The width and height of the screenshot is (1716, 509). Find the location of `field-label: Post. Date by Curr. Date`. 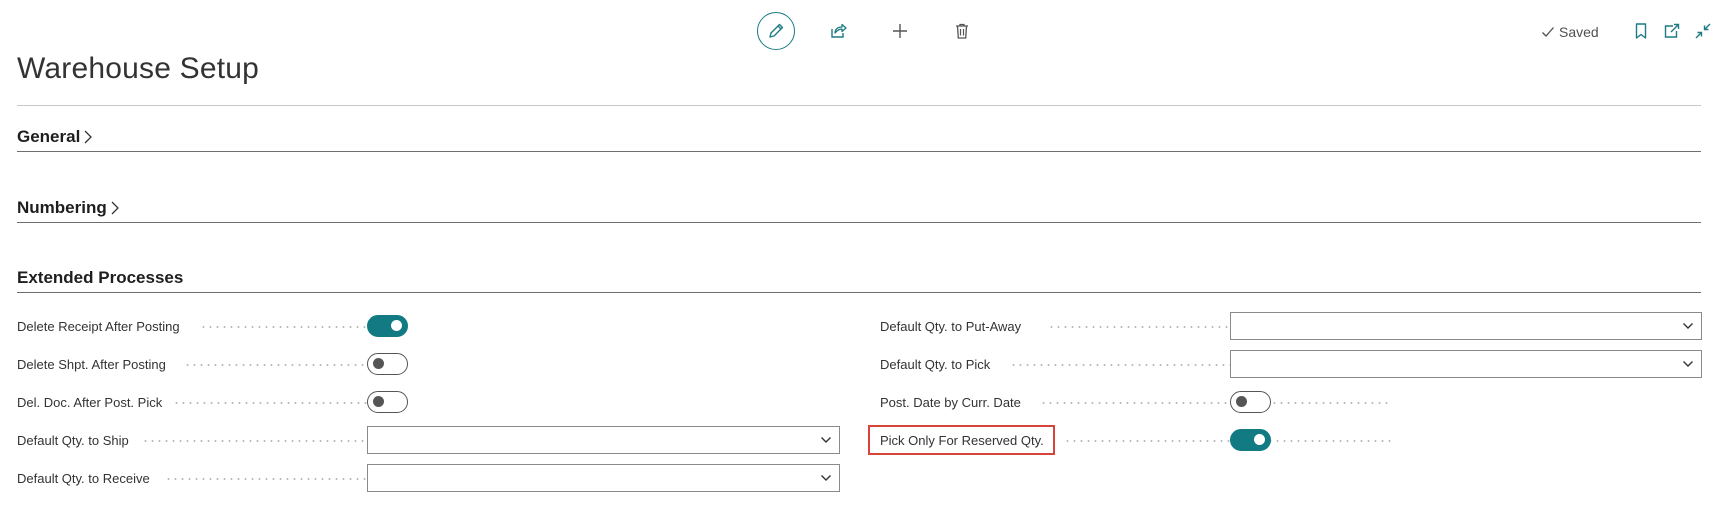

field-label: Post. Date by Curr. Date is located at coordinates (950, 402).